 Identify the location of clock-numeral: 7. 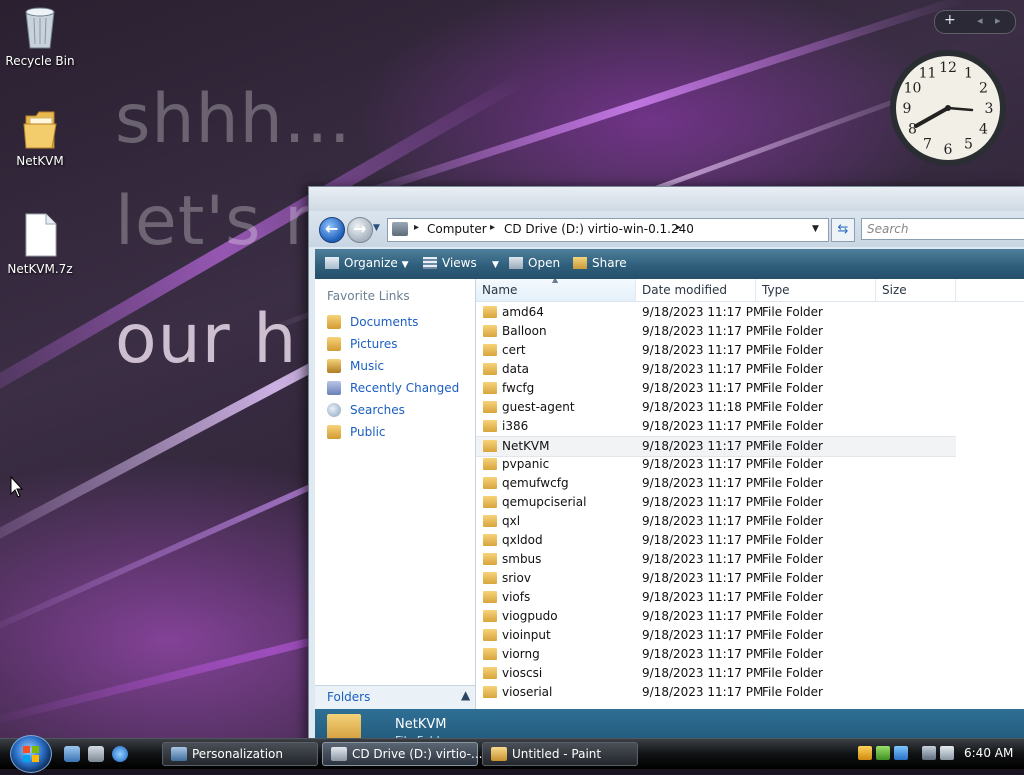
(927, 145).